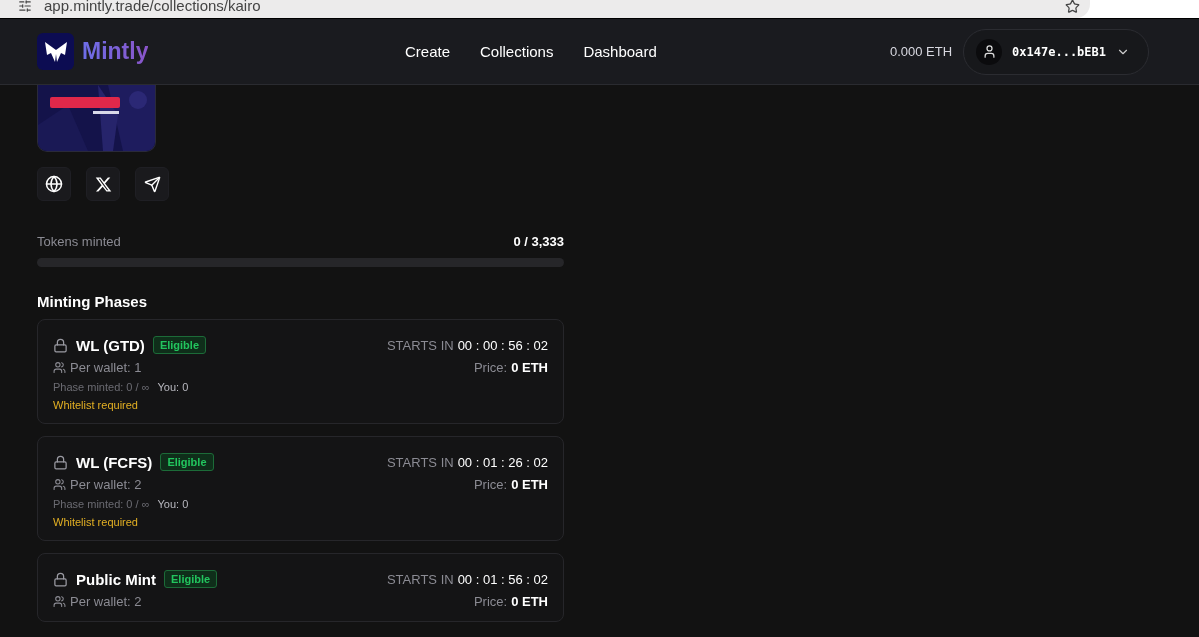  Describe the element at coordinates (116, 579) in the screenshot. I see `phase-name: Public Mint` at that location.